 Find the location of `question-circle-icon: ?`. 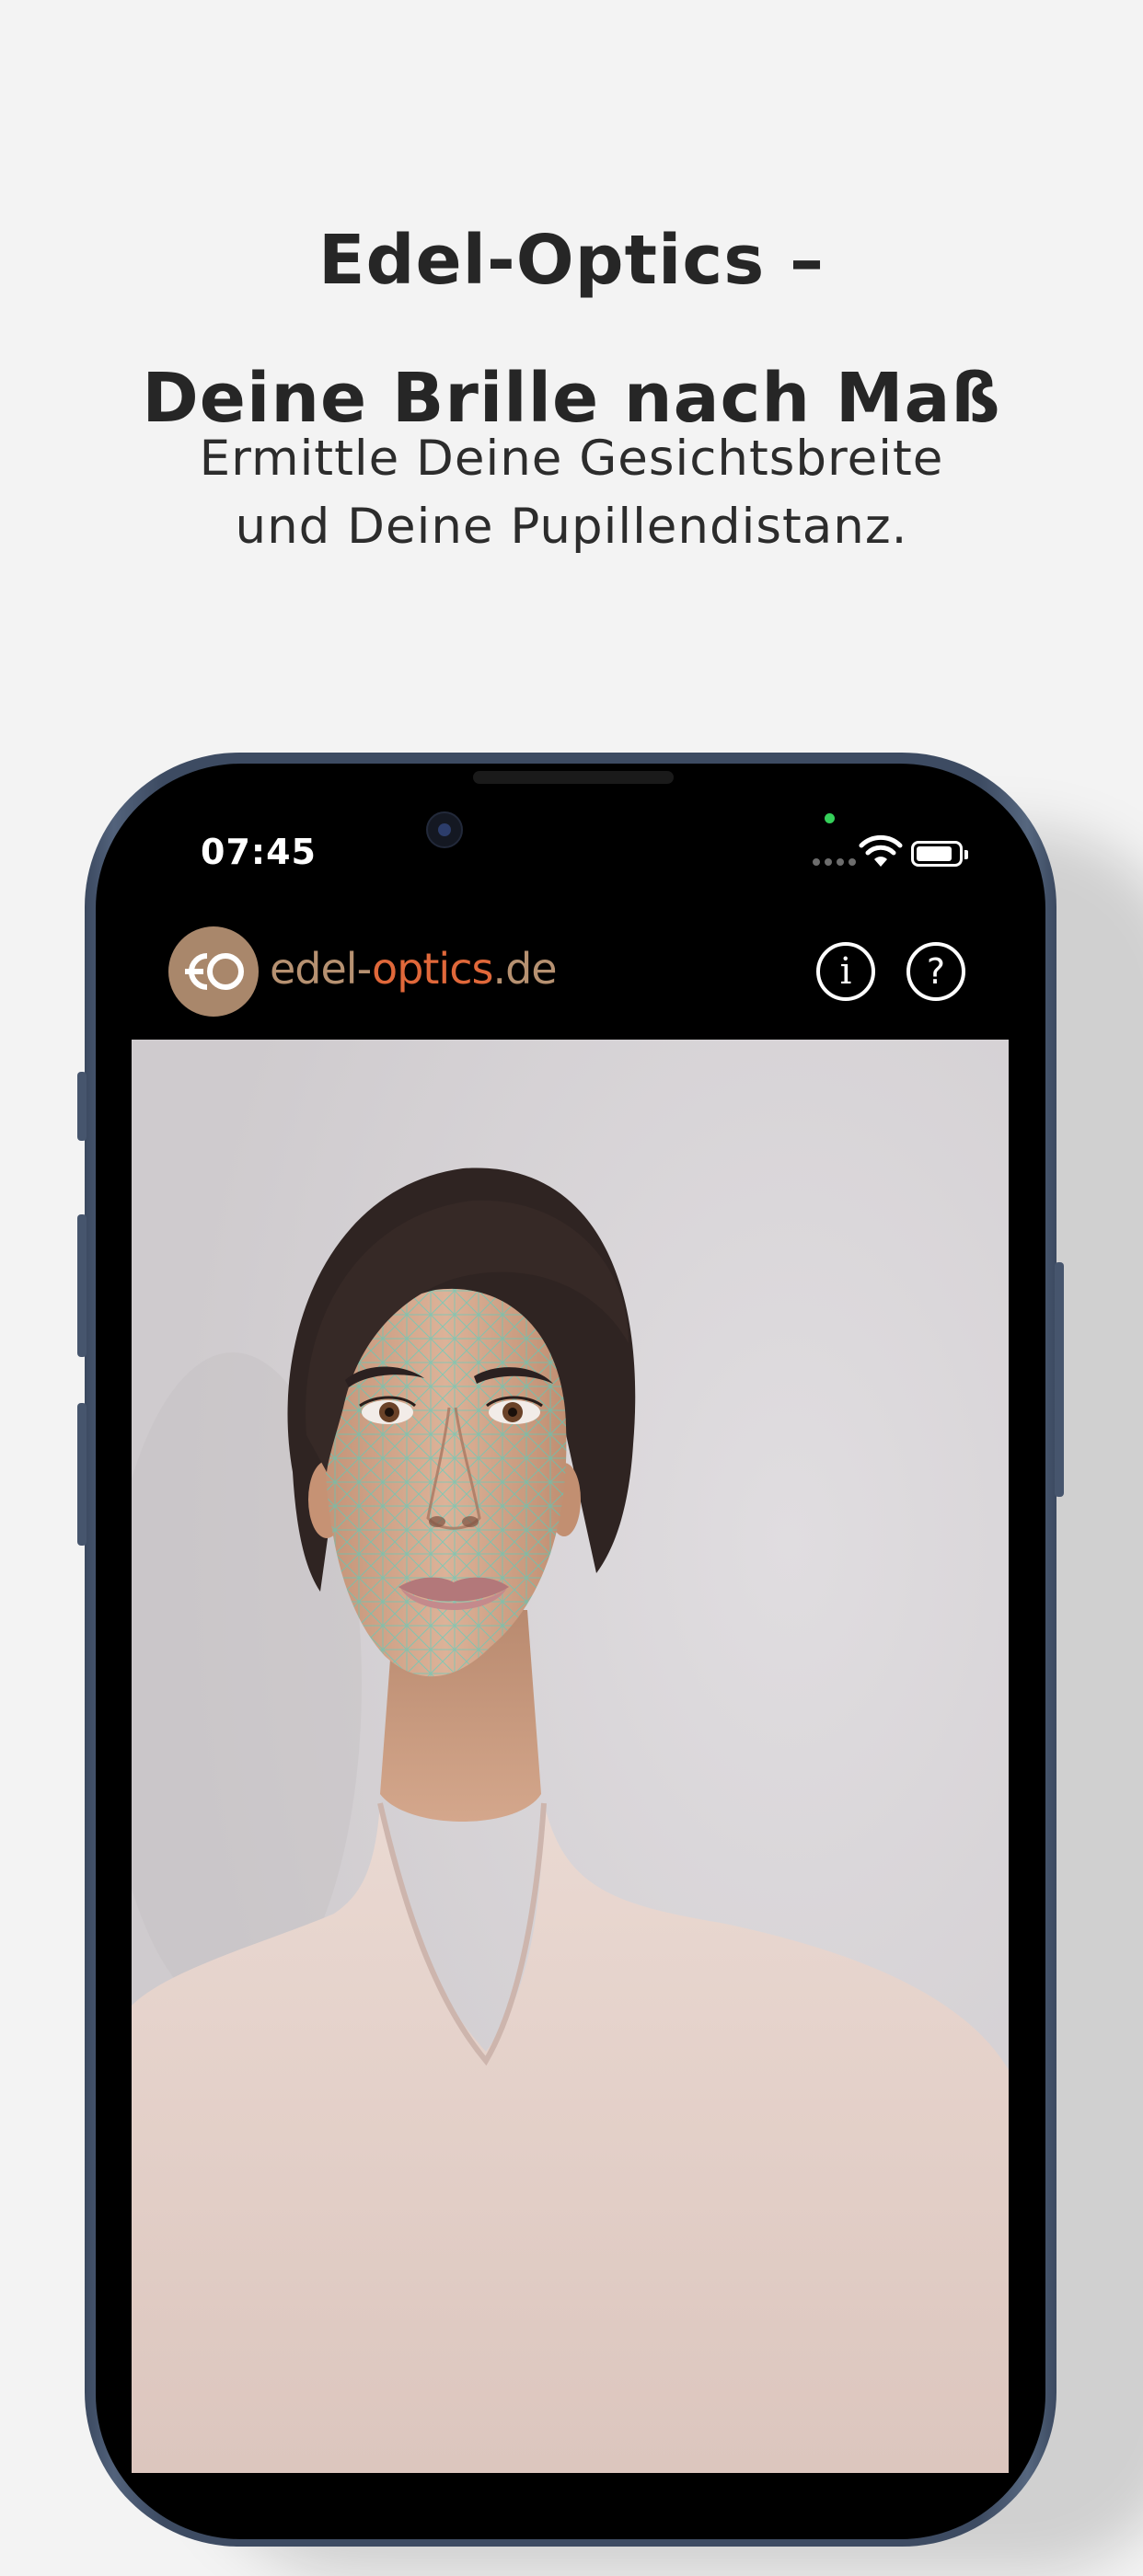

question-circle-icon: ? is located at coordinates (936, 972).